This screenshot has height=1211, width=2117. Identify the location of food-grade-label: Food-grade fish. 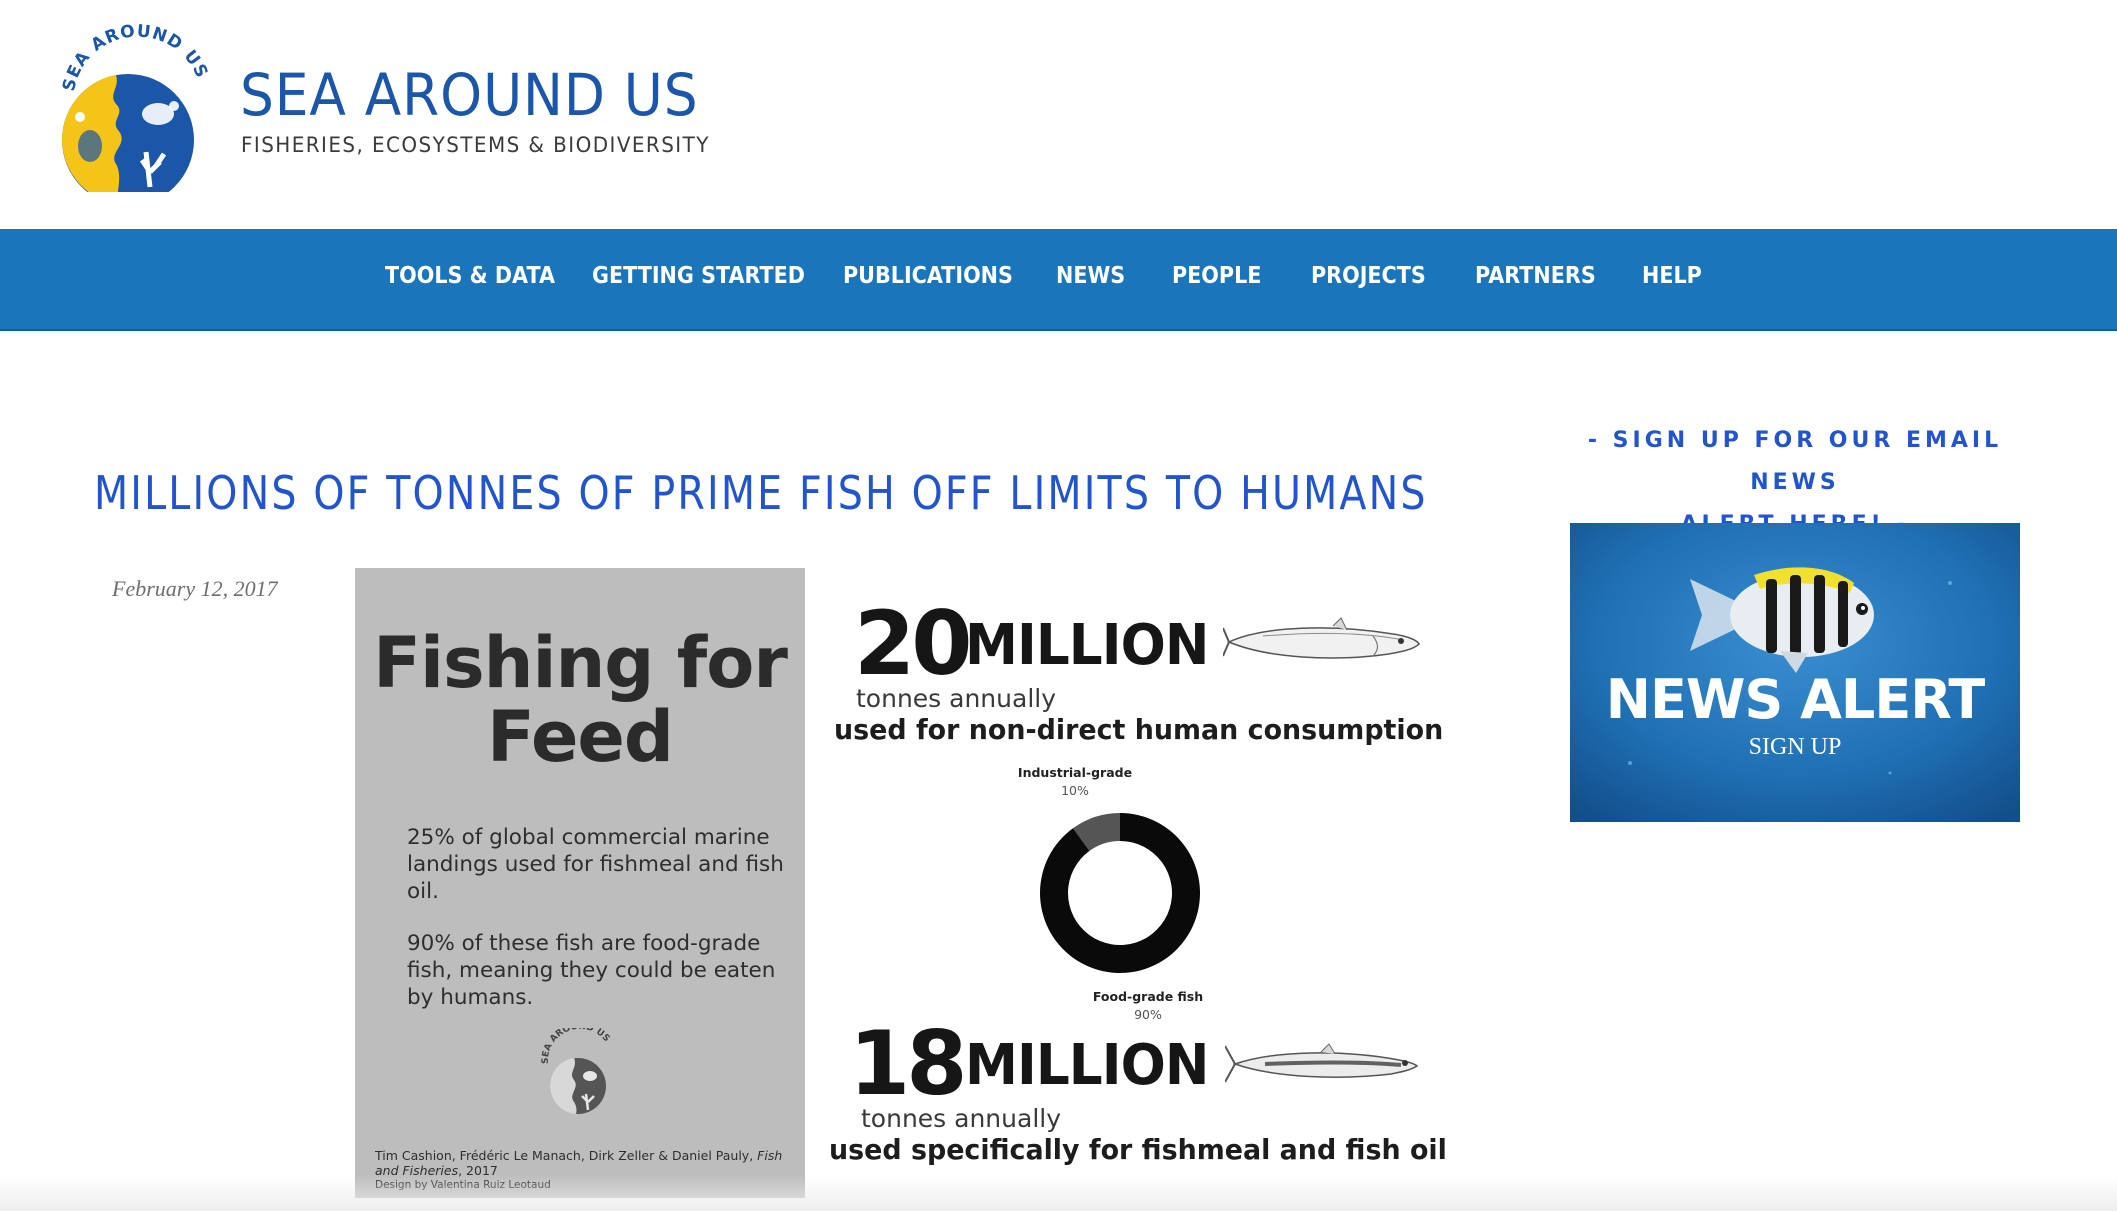
(1148, 996).